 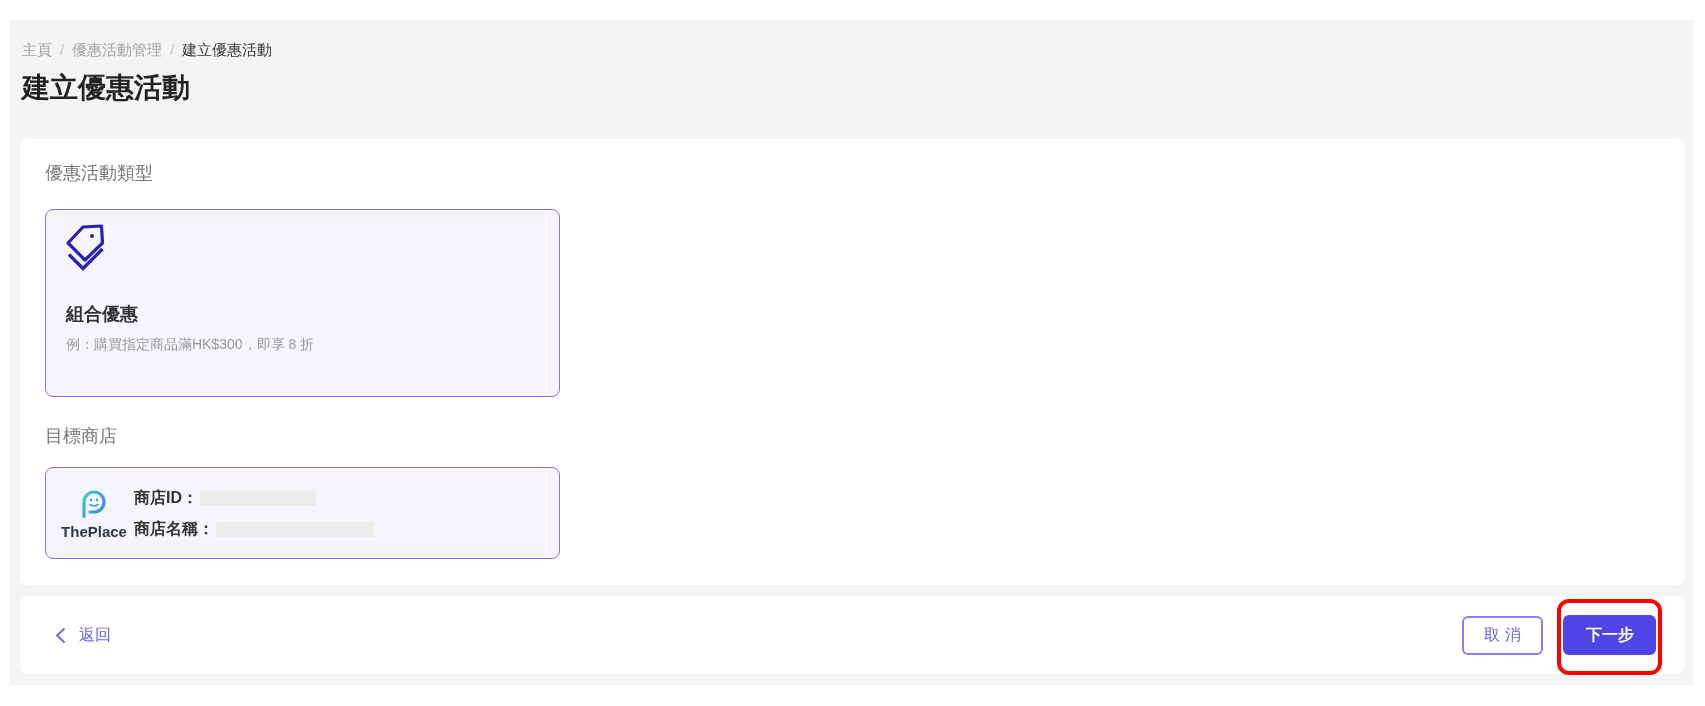 I want to click on next-button: 下一步, so click(x=1609, y=635).